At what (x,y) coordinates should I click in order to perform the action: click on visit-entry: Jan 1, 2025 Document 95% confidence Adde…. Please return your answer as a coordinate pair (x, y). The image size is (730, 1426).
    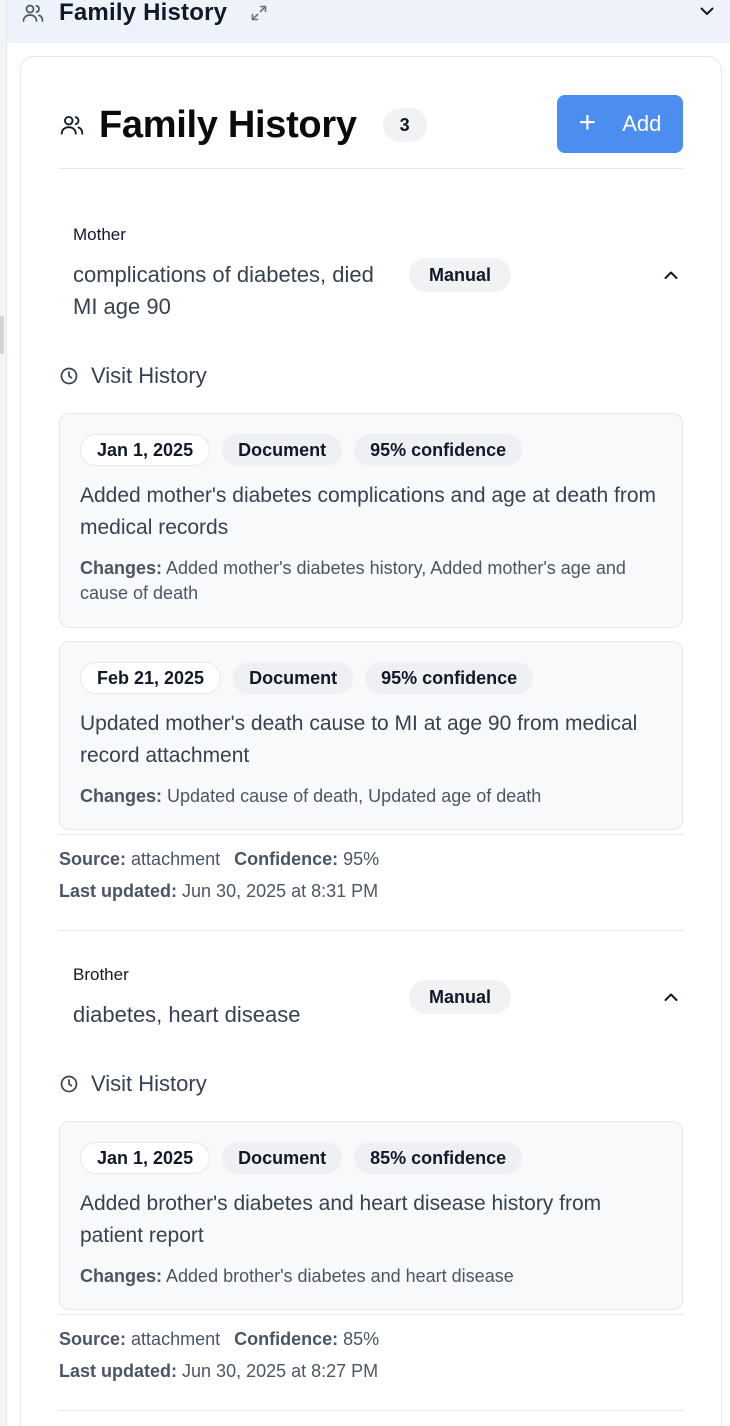
    Looking at the image, I should click on (371, 520).